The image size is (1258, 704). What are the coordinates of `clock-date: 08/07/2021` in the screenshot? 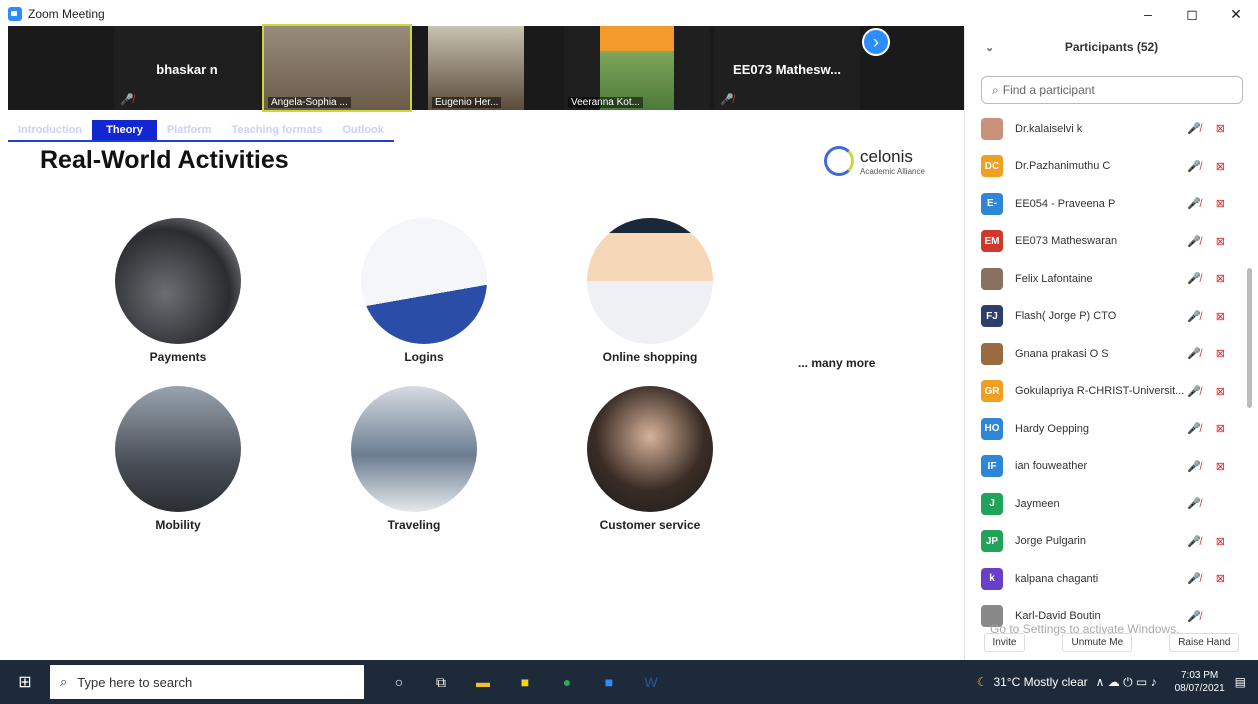 It's located at (1199, 688).